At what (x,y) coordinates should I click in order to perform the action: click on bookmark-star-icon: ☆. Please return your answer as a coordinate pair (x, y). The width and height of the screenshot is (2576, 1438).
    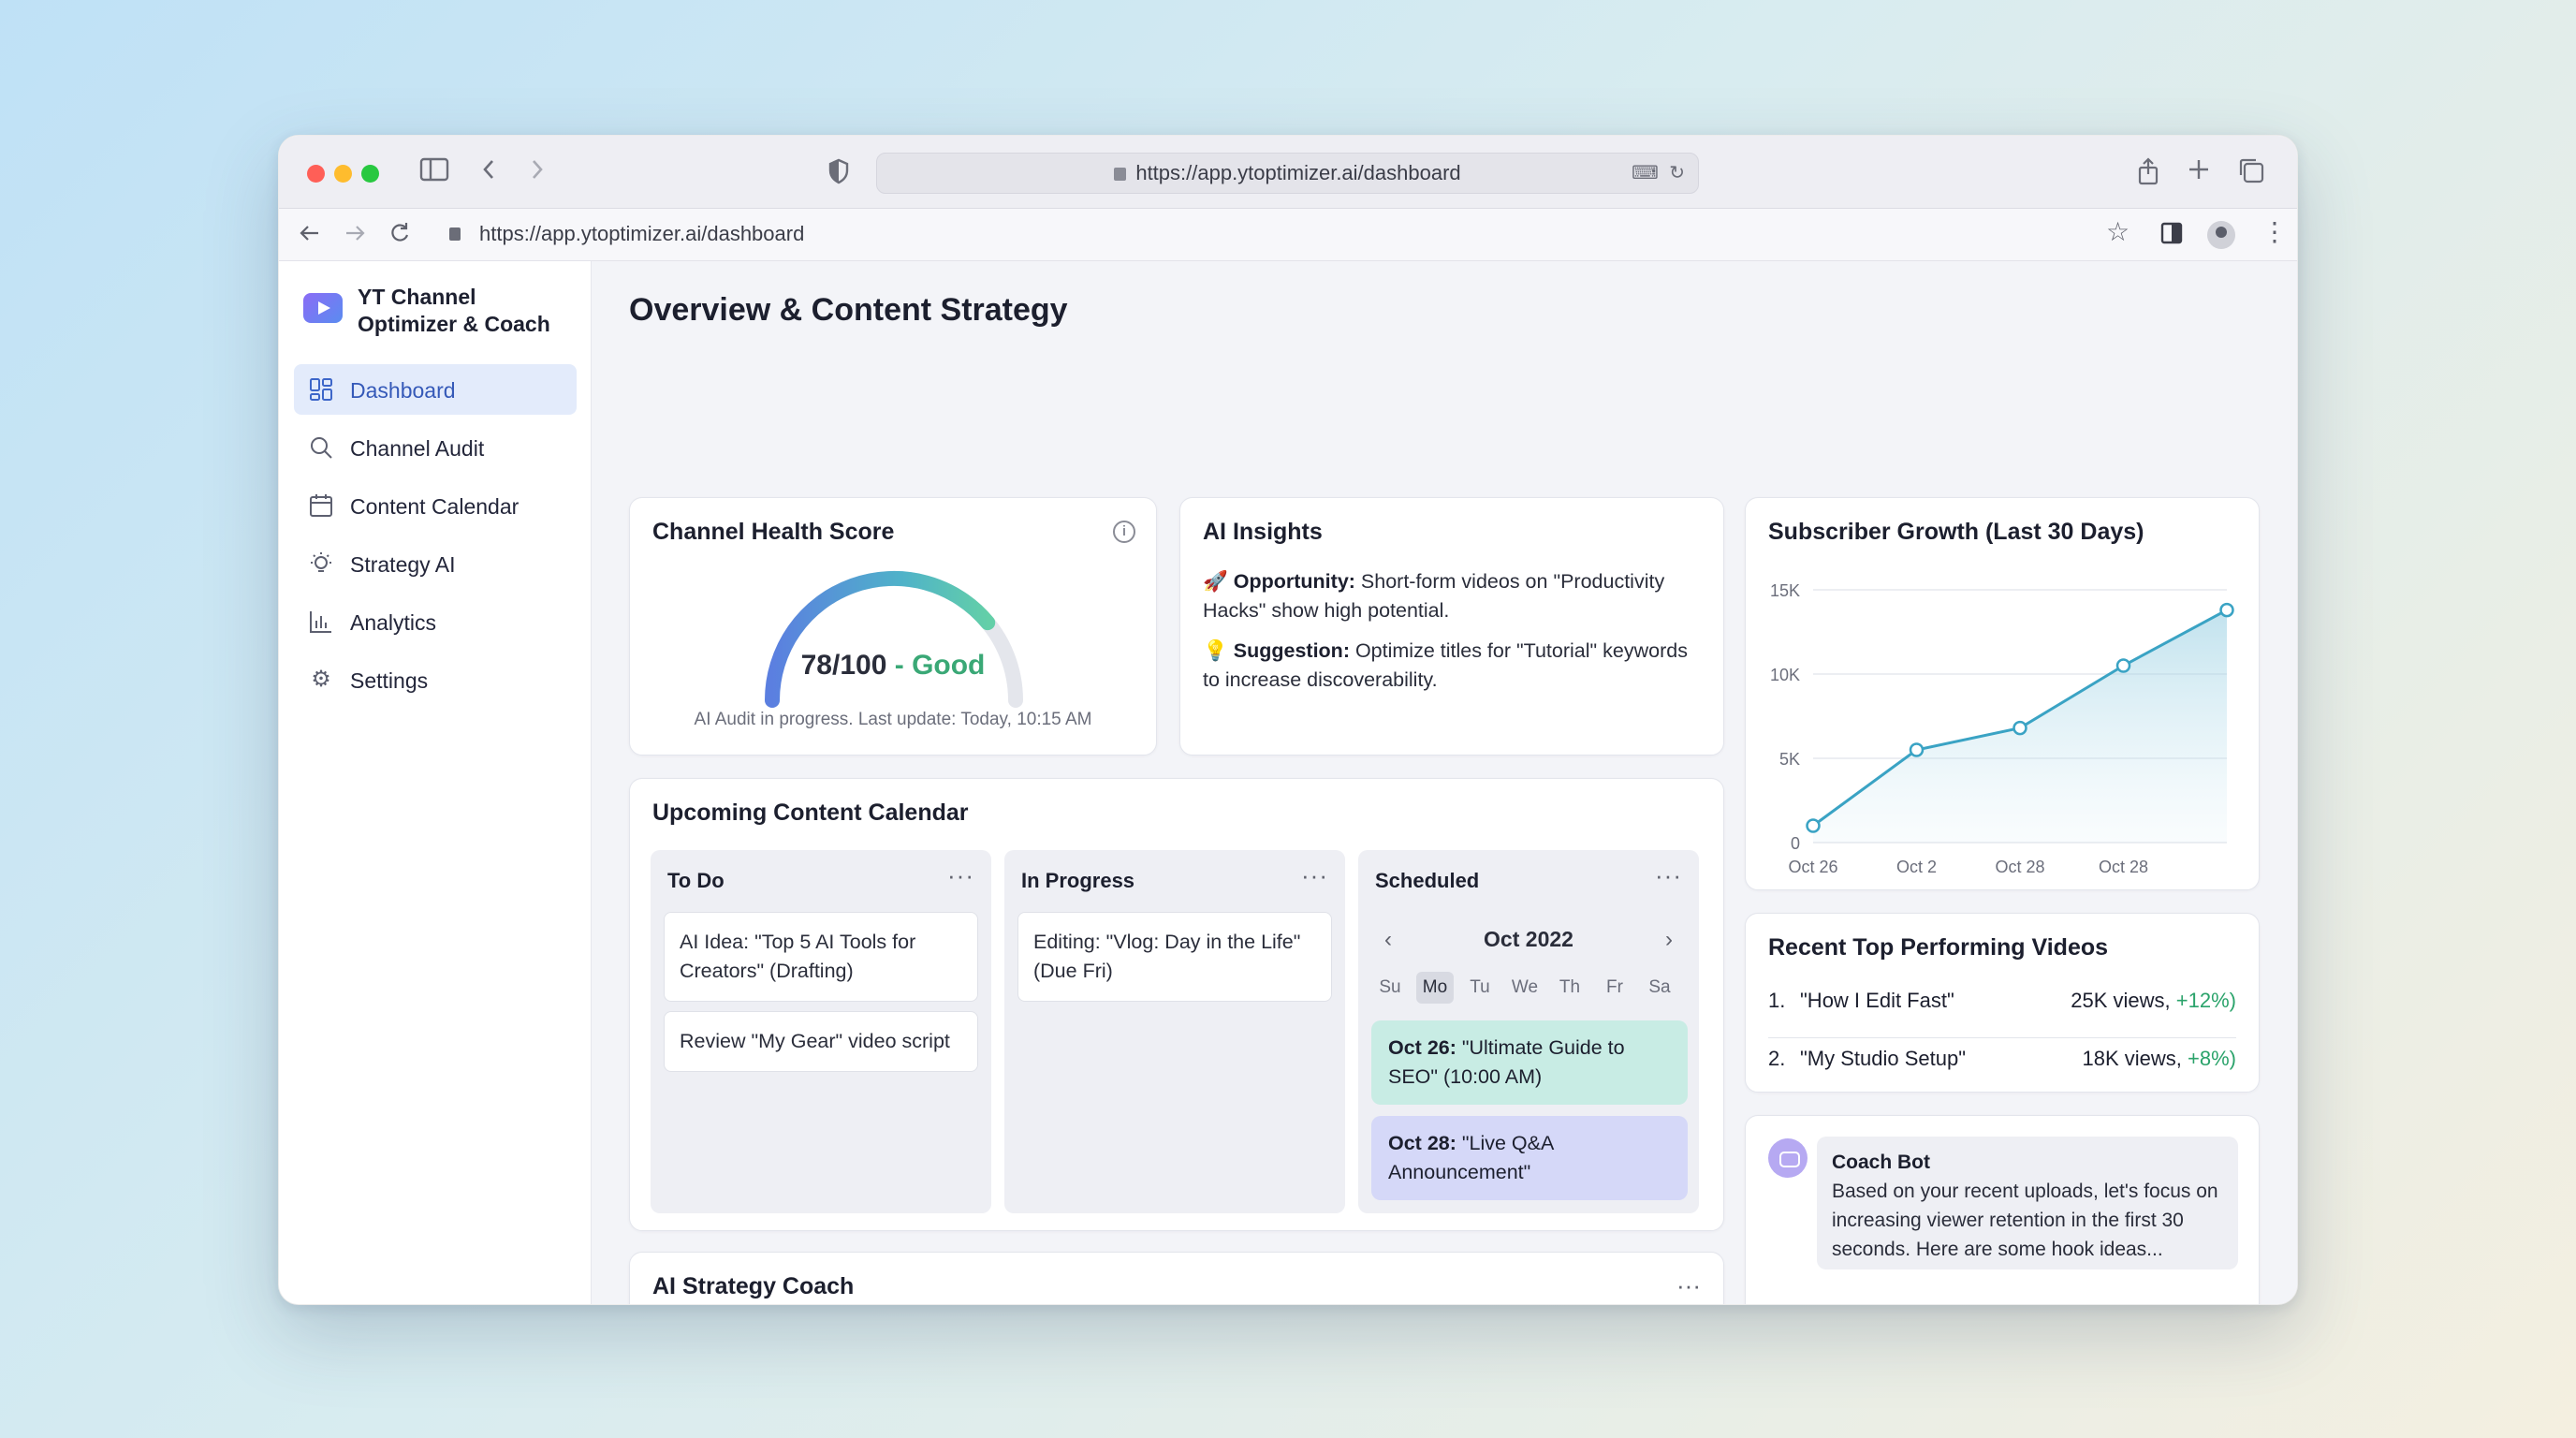
    Looking at the image, I should click on (2118, 232).